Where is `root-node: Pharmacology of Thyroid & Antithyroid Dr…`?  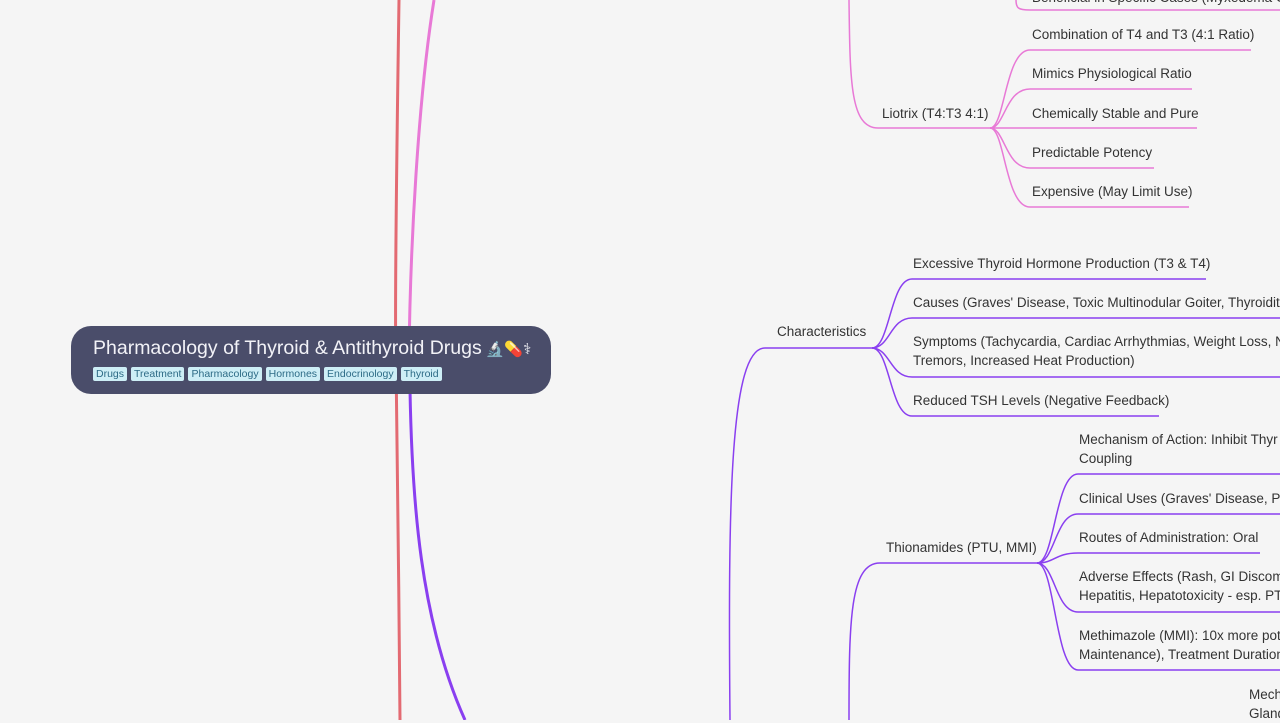
root-node: Pharmacology of Thyroid & Antithyroid Dr… is located at coordinates (311, 360).